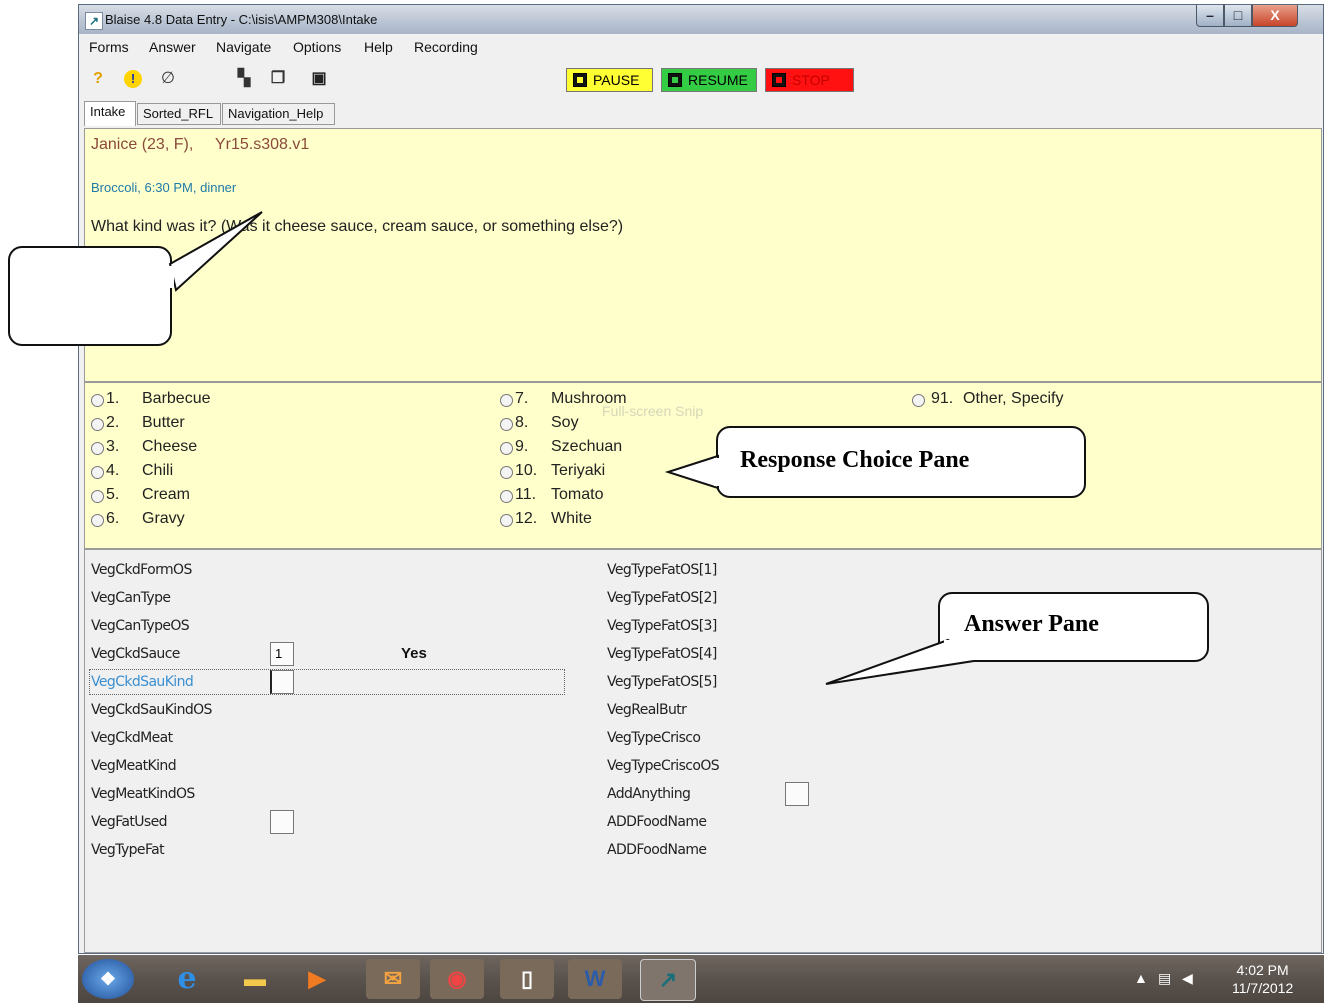 Image resolution: width=1324 pixels, height=1003 pixels. I want to click on answer-field-label: VegTypeFatOS[4], so click(662, 654).